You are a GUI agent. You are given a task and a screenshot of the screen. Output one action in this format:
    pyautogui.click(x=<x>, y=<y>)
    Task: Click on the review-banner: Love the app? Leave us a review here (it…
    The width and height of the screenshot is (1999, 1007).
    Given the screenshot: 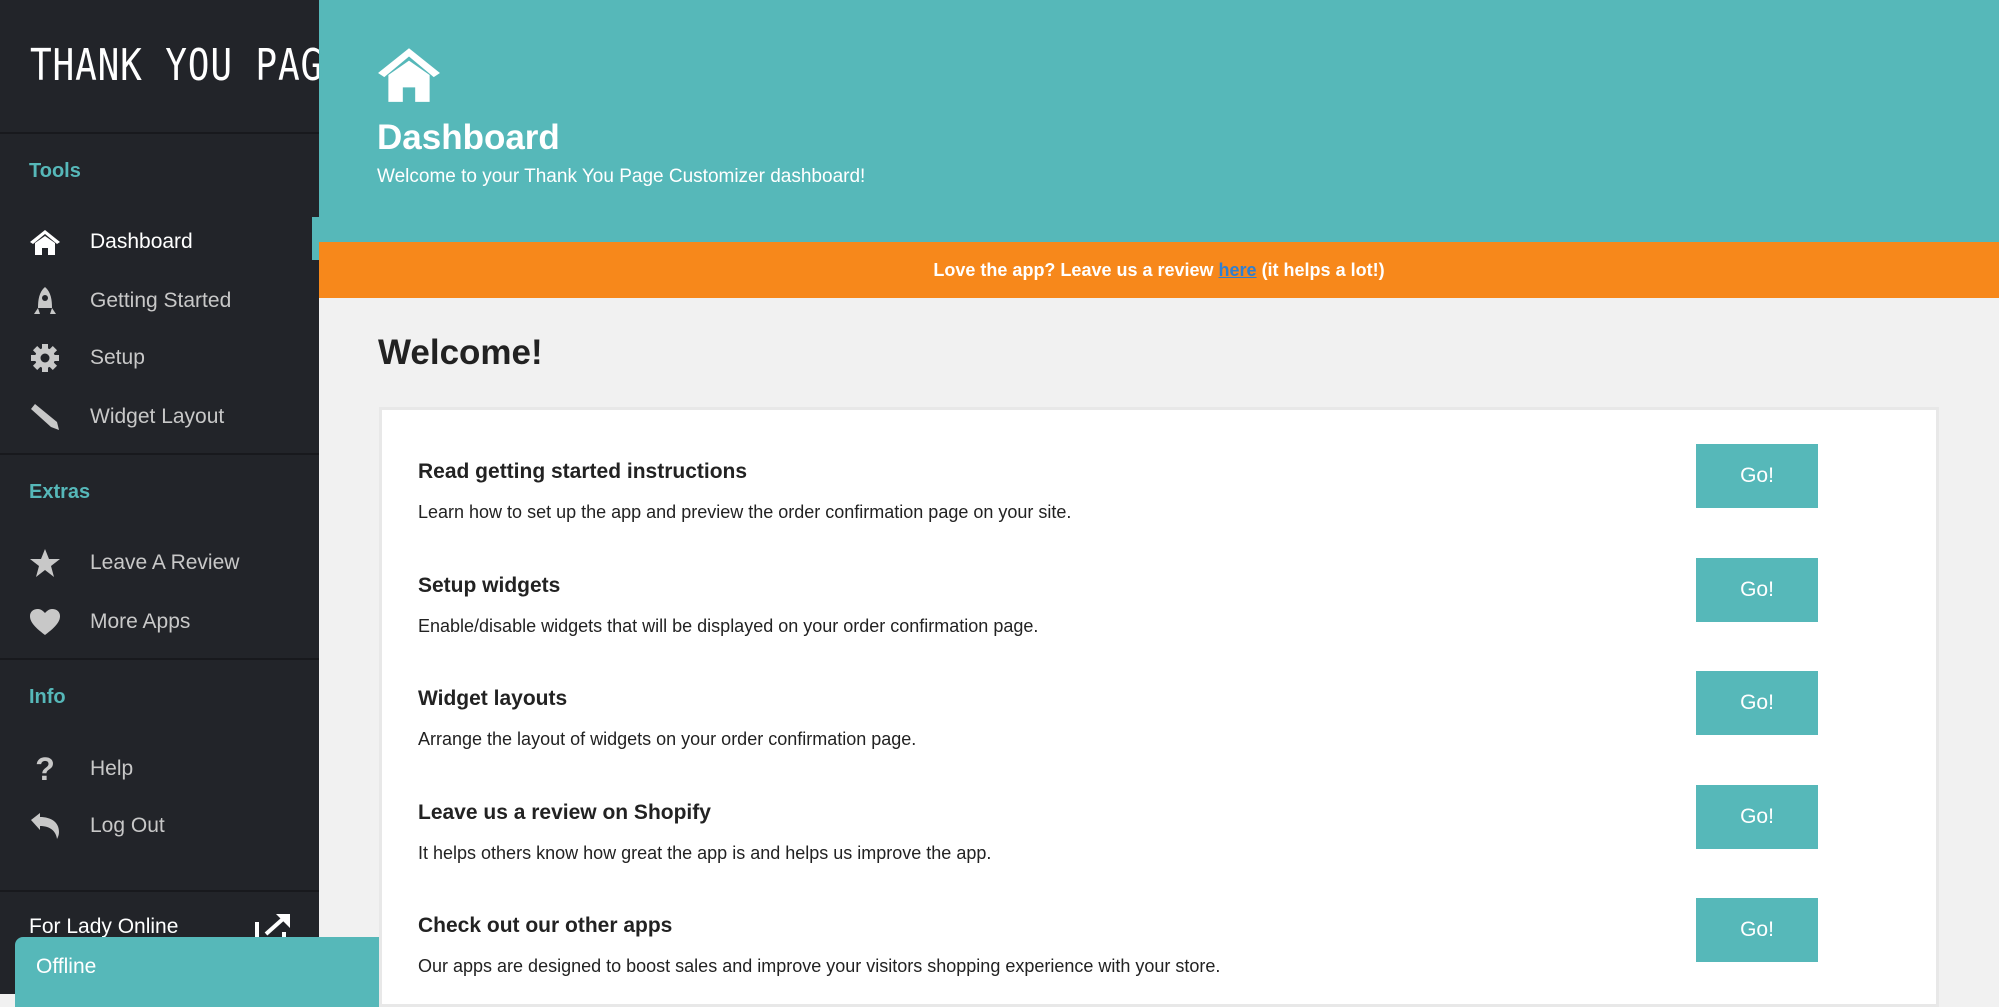 What is the action you would take?
    pyautogui.click(x=1159, y=270)
    